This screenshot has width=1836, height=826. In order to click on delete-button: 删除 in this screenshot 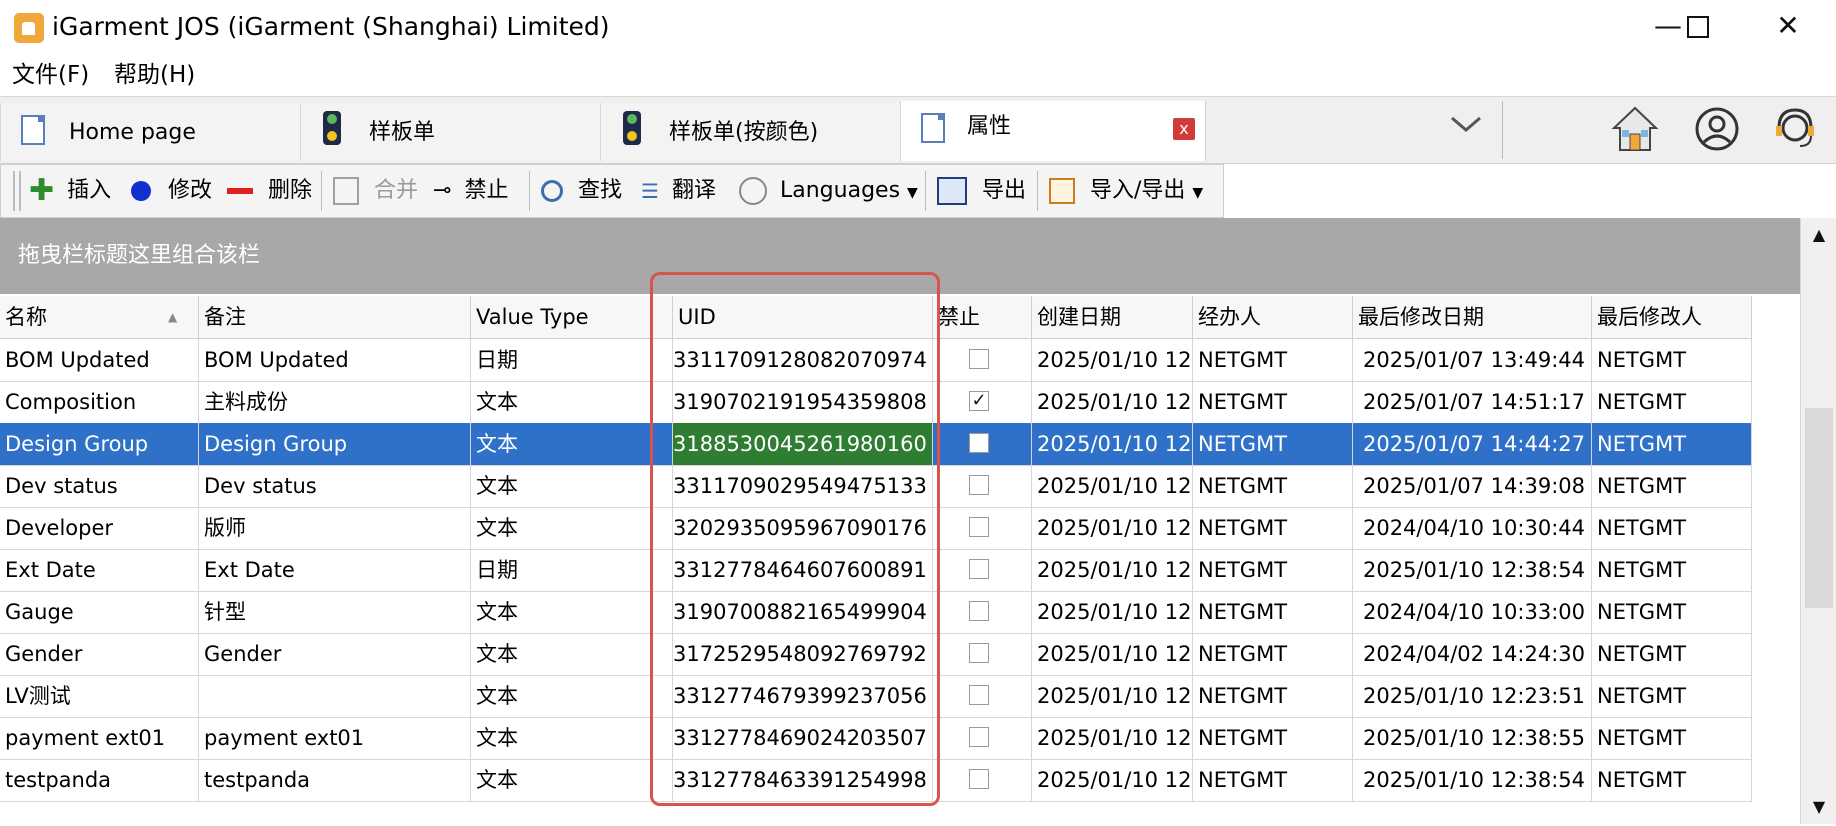, I will do `click(269, 191)`.